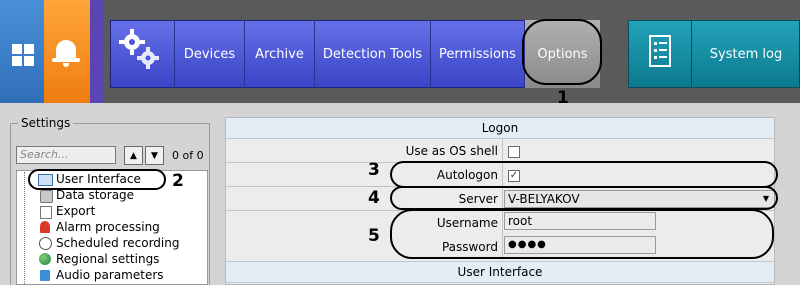 The height and width of the screenshot is (285, 800). I want to click on annotation-1: 1, so click(563, 98).